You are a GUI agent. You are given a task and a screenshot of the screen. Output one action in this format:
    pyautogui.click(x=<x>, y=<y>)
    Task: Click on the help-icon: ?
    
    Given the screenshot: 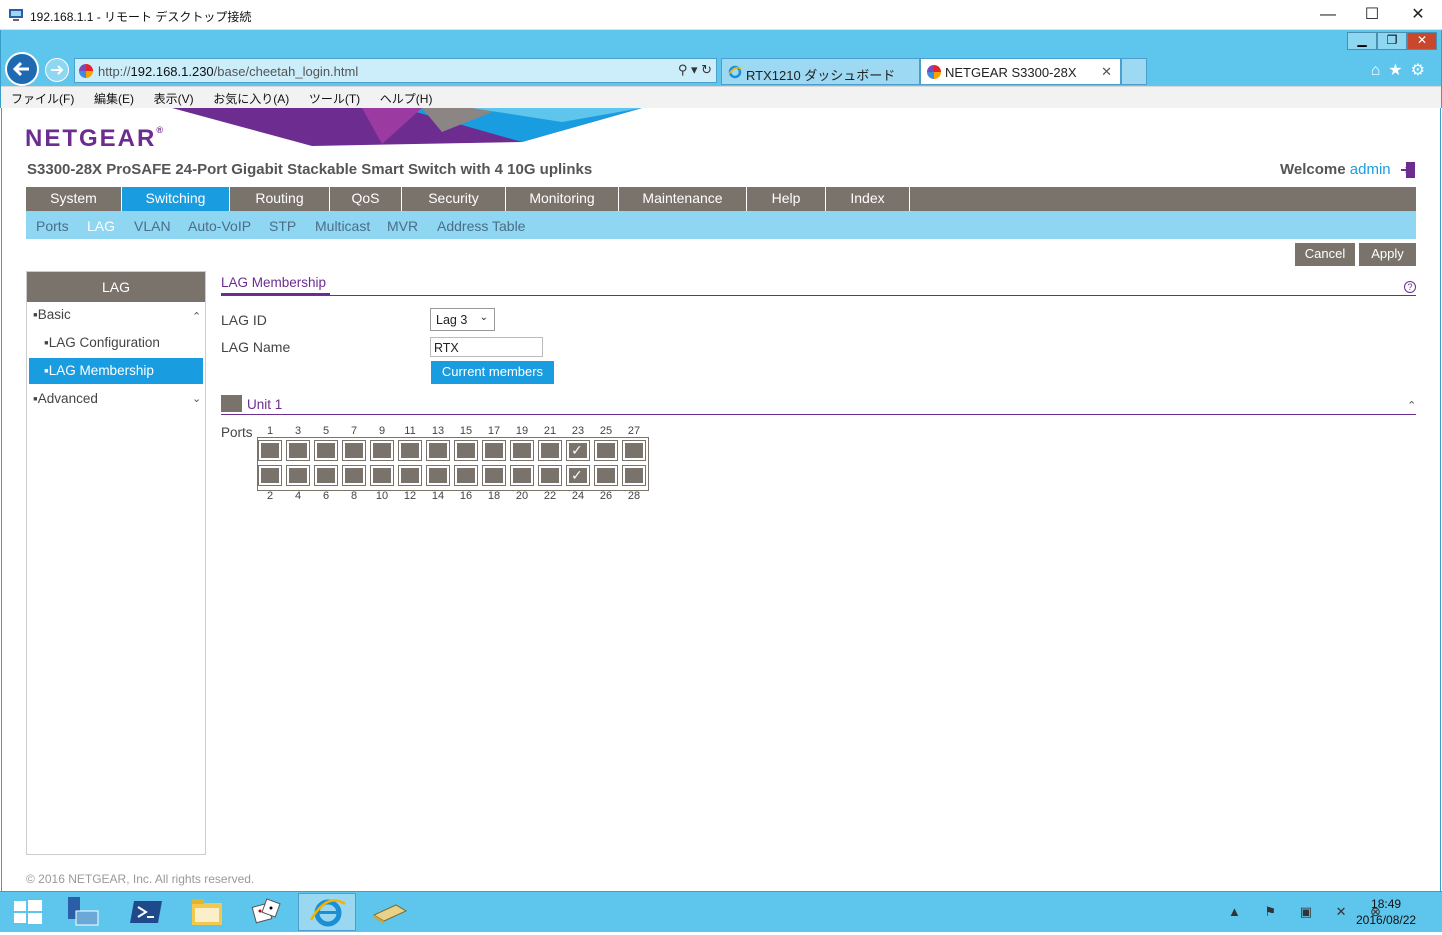 What is the action you would take?
    pyautogui.click(x=1410, y=287)
    